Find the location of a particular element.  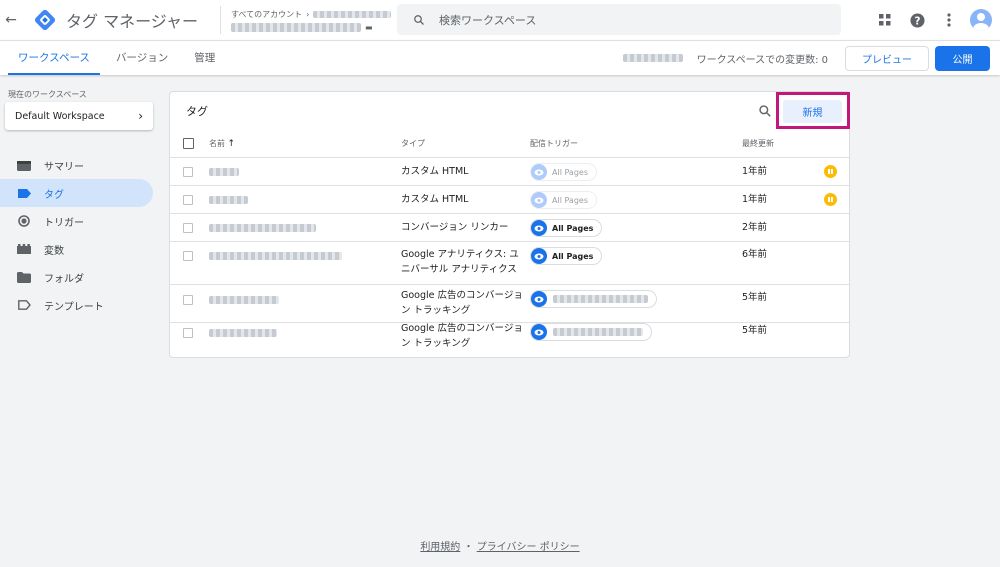

select-all-checkbox is located at coordinates (188, 143).